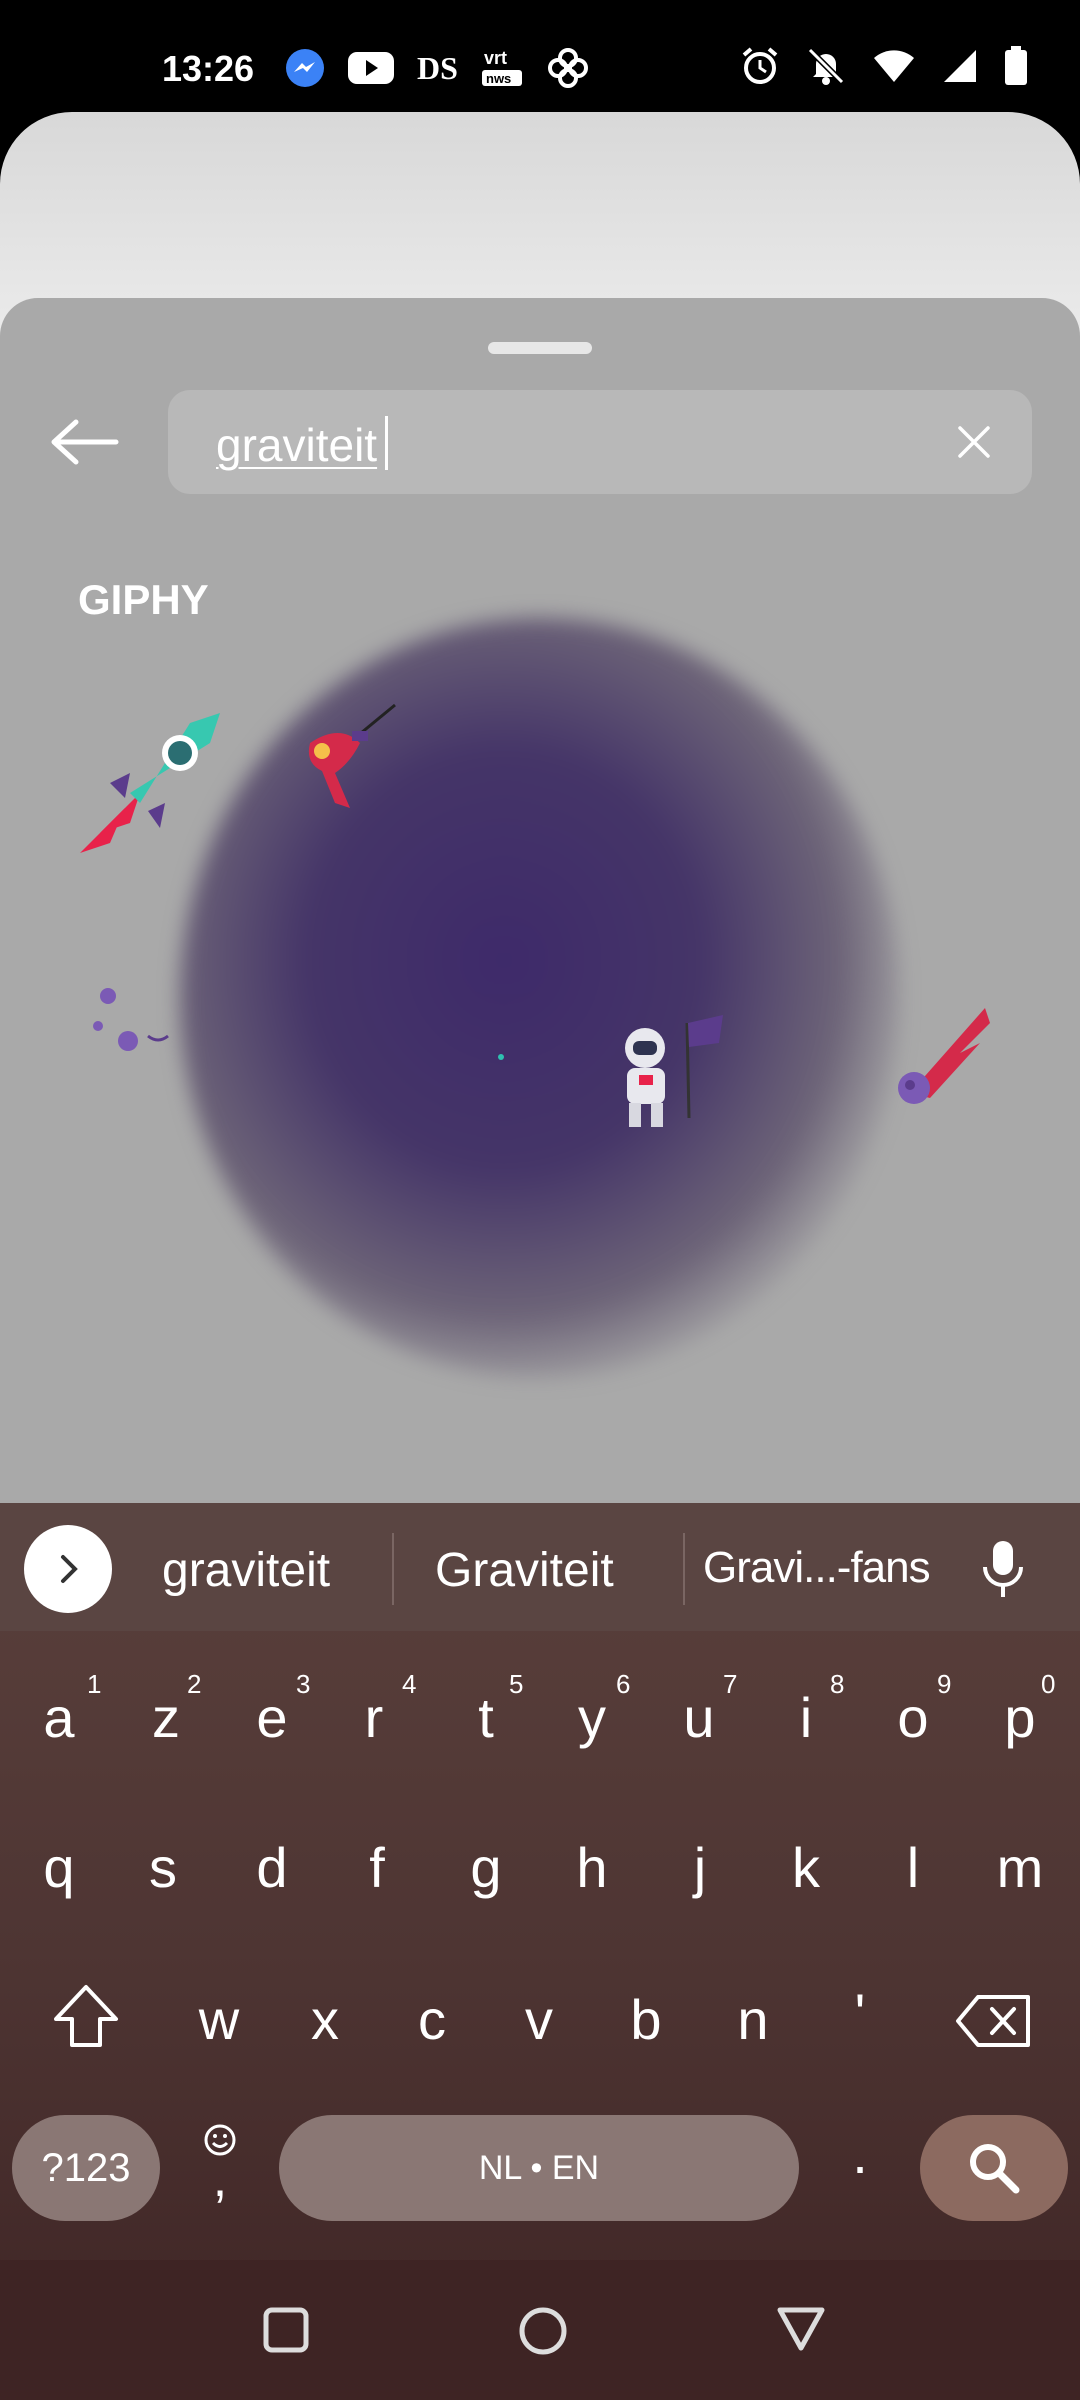 The image size is (1080, 2400). Describe the element at coordinates (894, 66) in the screenshot. I see `wifi-icon` at that location.